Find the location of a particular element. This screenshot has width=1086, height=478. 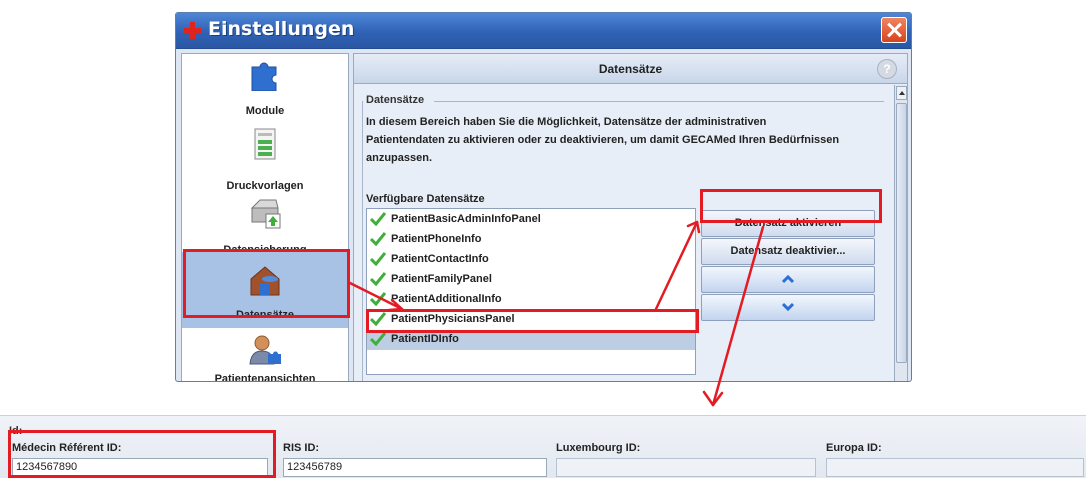

move-up-button is located at coordinates (788, 279).